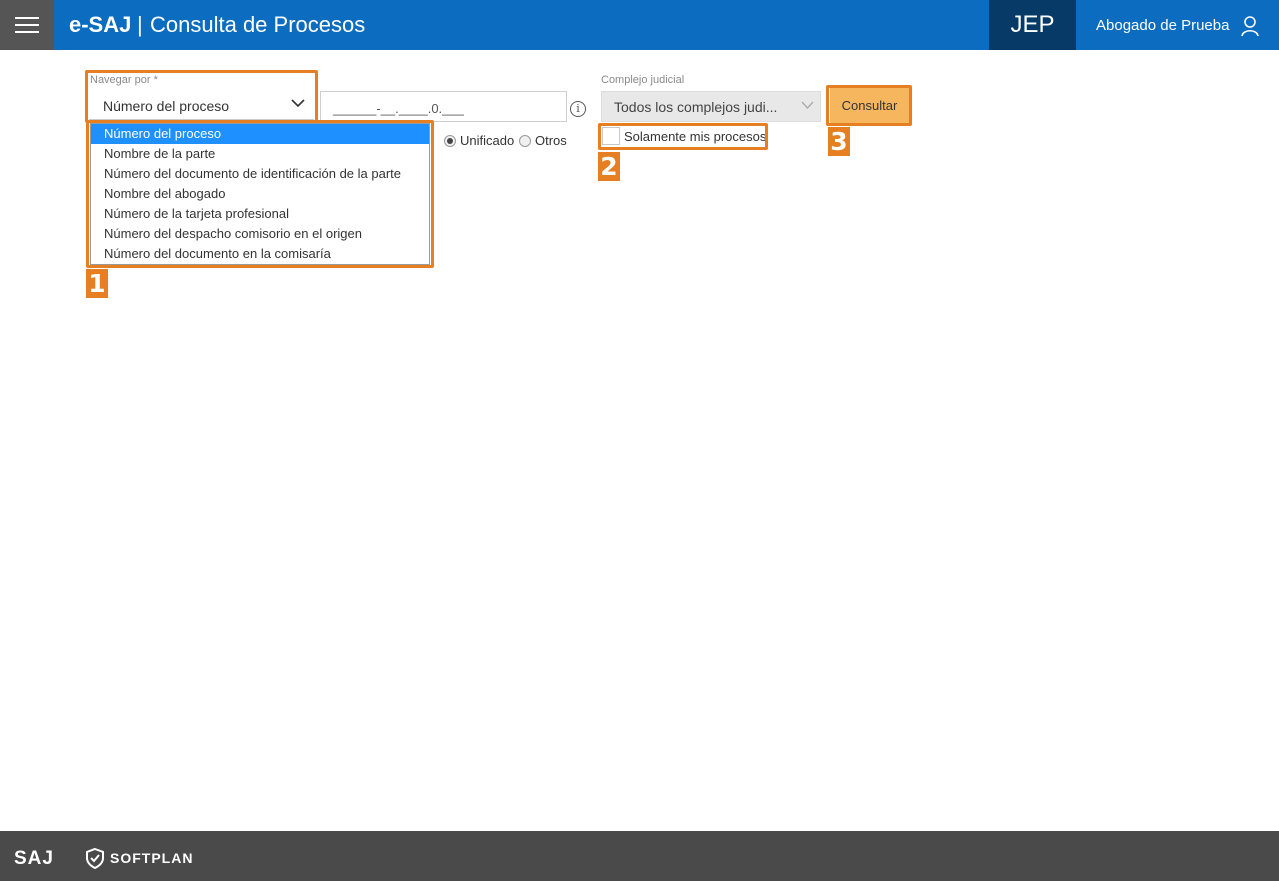 This screenshot has width=1279, height=881. What do you see at coordinates (1162, 25) in the screenshot?
I see `user-name: Abogado de Prueba` at bounding box center [1162, 25].